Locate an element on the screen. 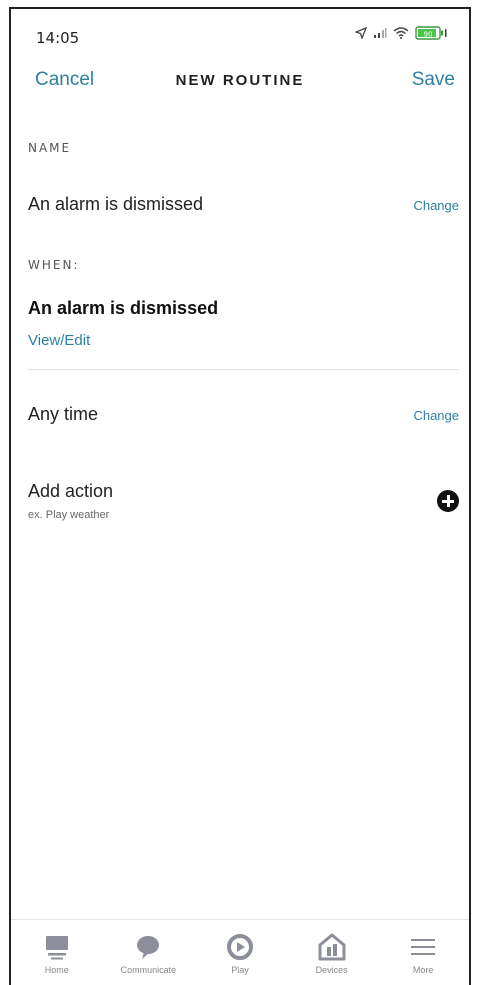  add-action-title: Add action is located at coordinates (70, 491).